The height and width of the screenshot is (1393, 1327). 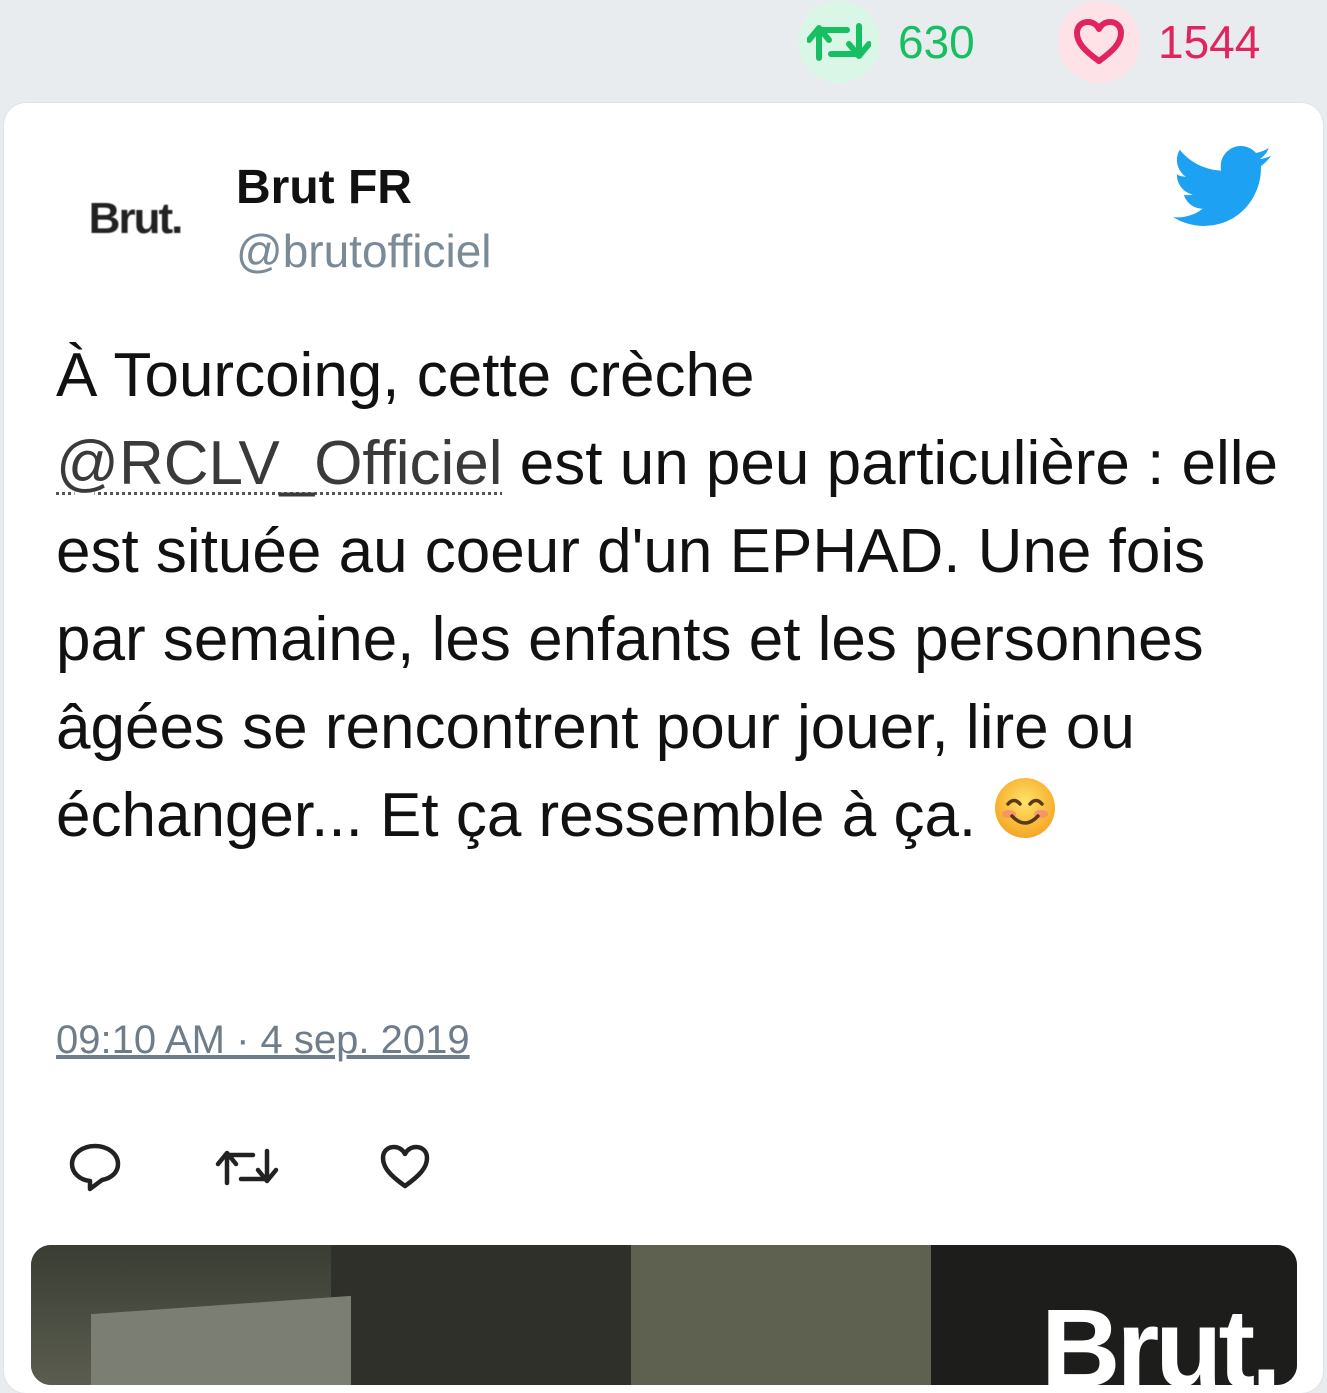 What do you see at coordinates (405, 375) in the screenshot?
I see `tweet-text-line1: À Tourcoing, cette crèche` at bounding box center [405, 375].